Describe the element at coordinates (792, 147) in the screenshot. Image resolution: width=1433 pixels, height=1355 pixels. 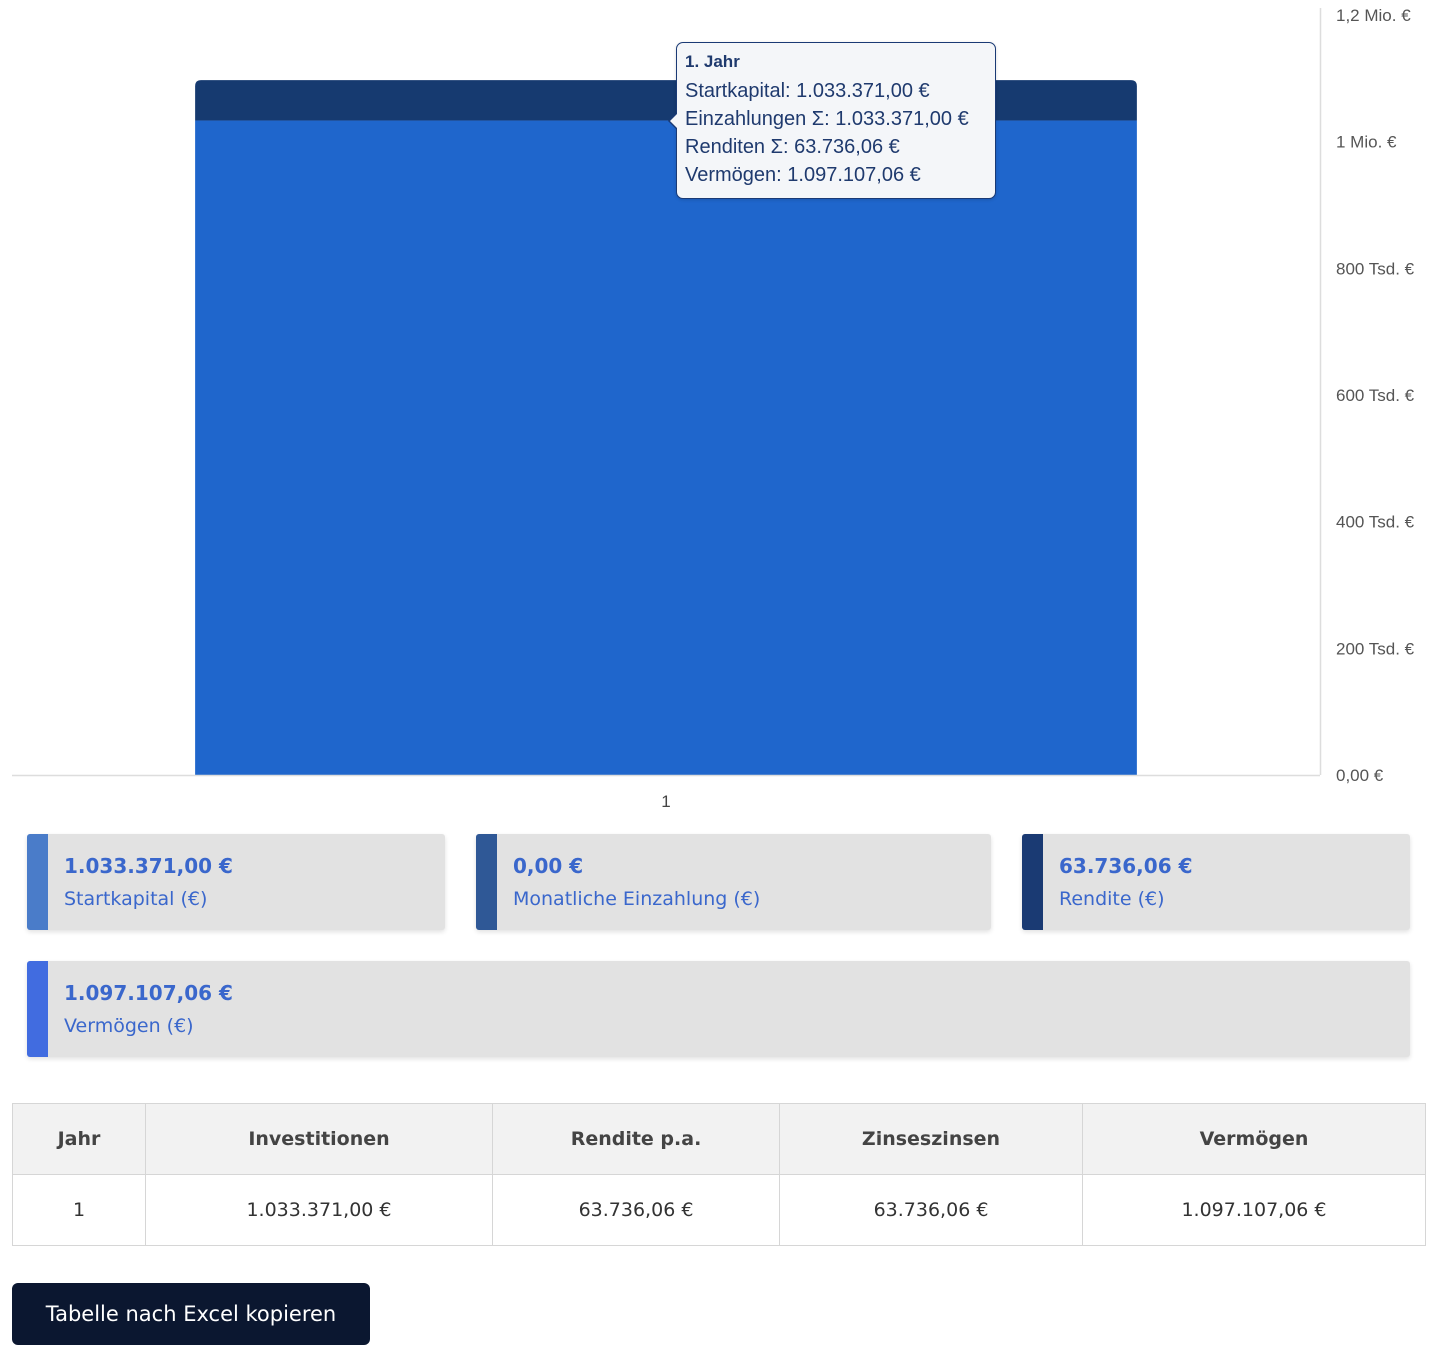
I see `tooltip-row-renditen: Renditen Σ: 63.736,06 €` at that location.